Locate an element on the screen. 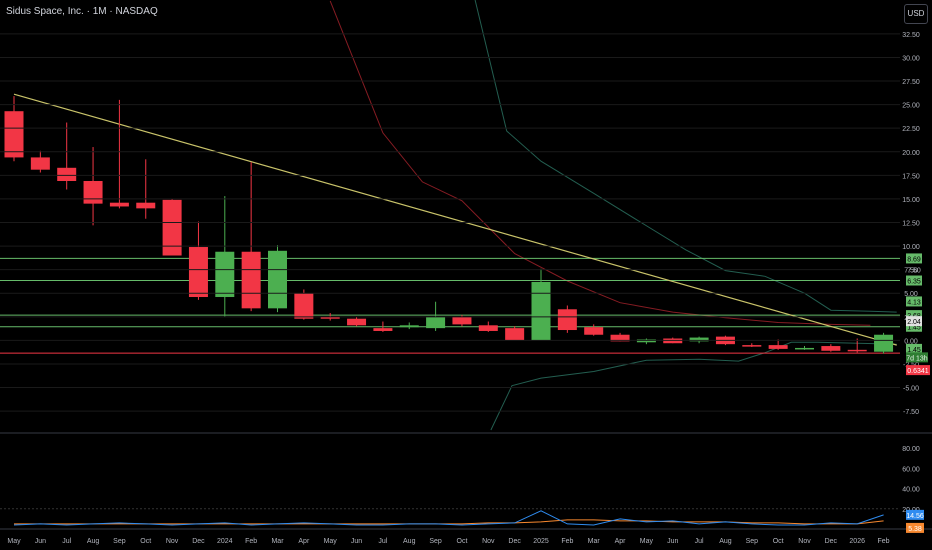  level-label: 6.35 is located at coordinates (914, 282).